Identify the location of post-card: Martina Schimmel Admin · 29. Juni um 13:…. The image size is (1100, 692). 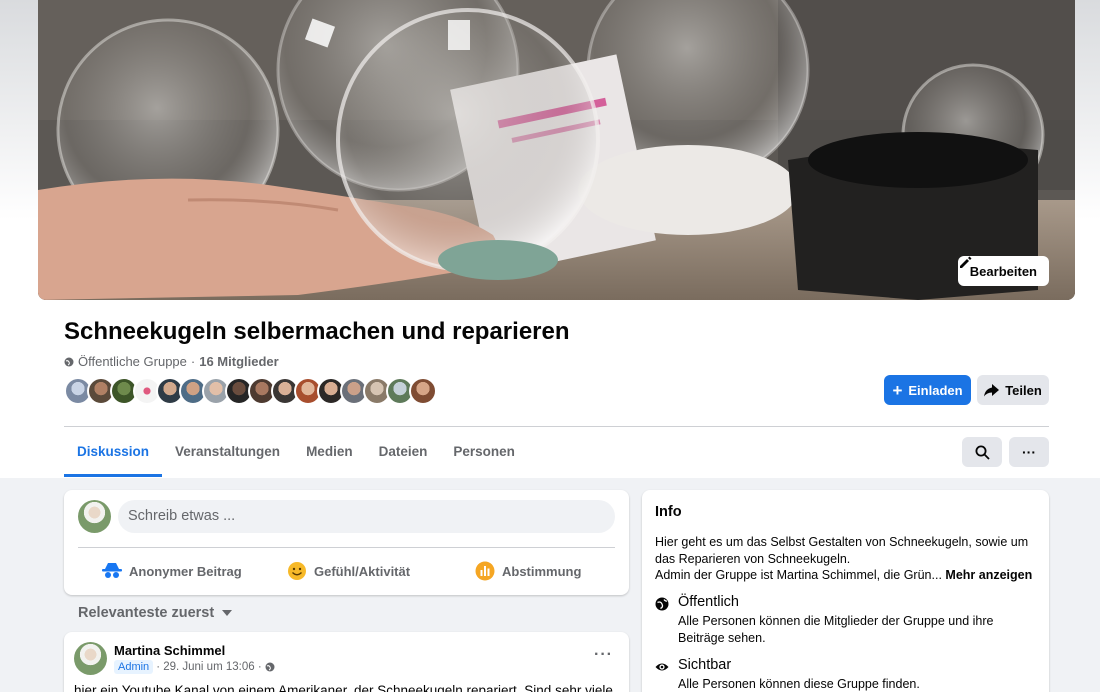
(346, 662).